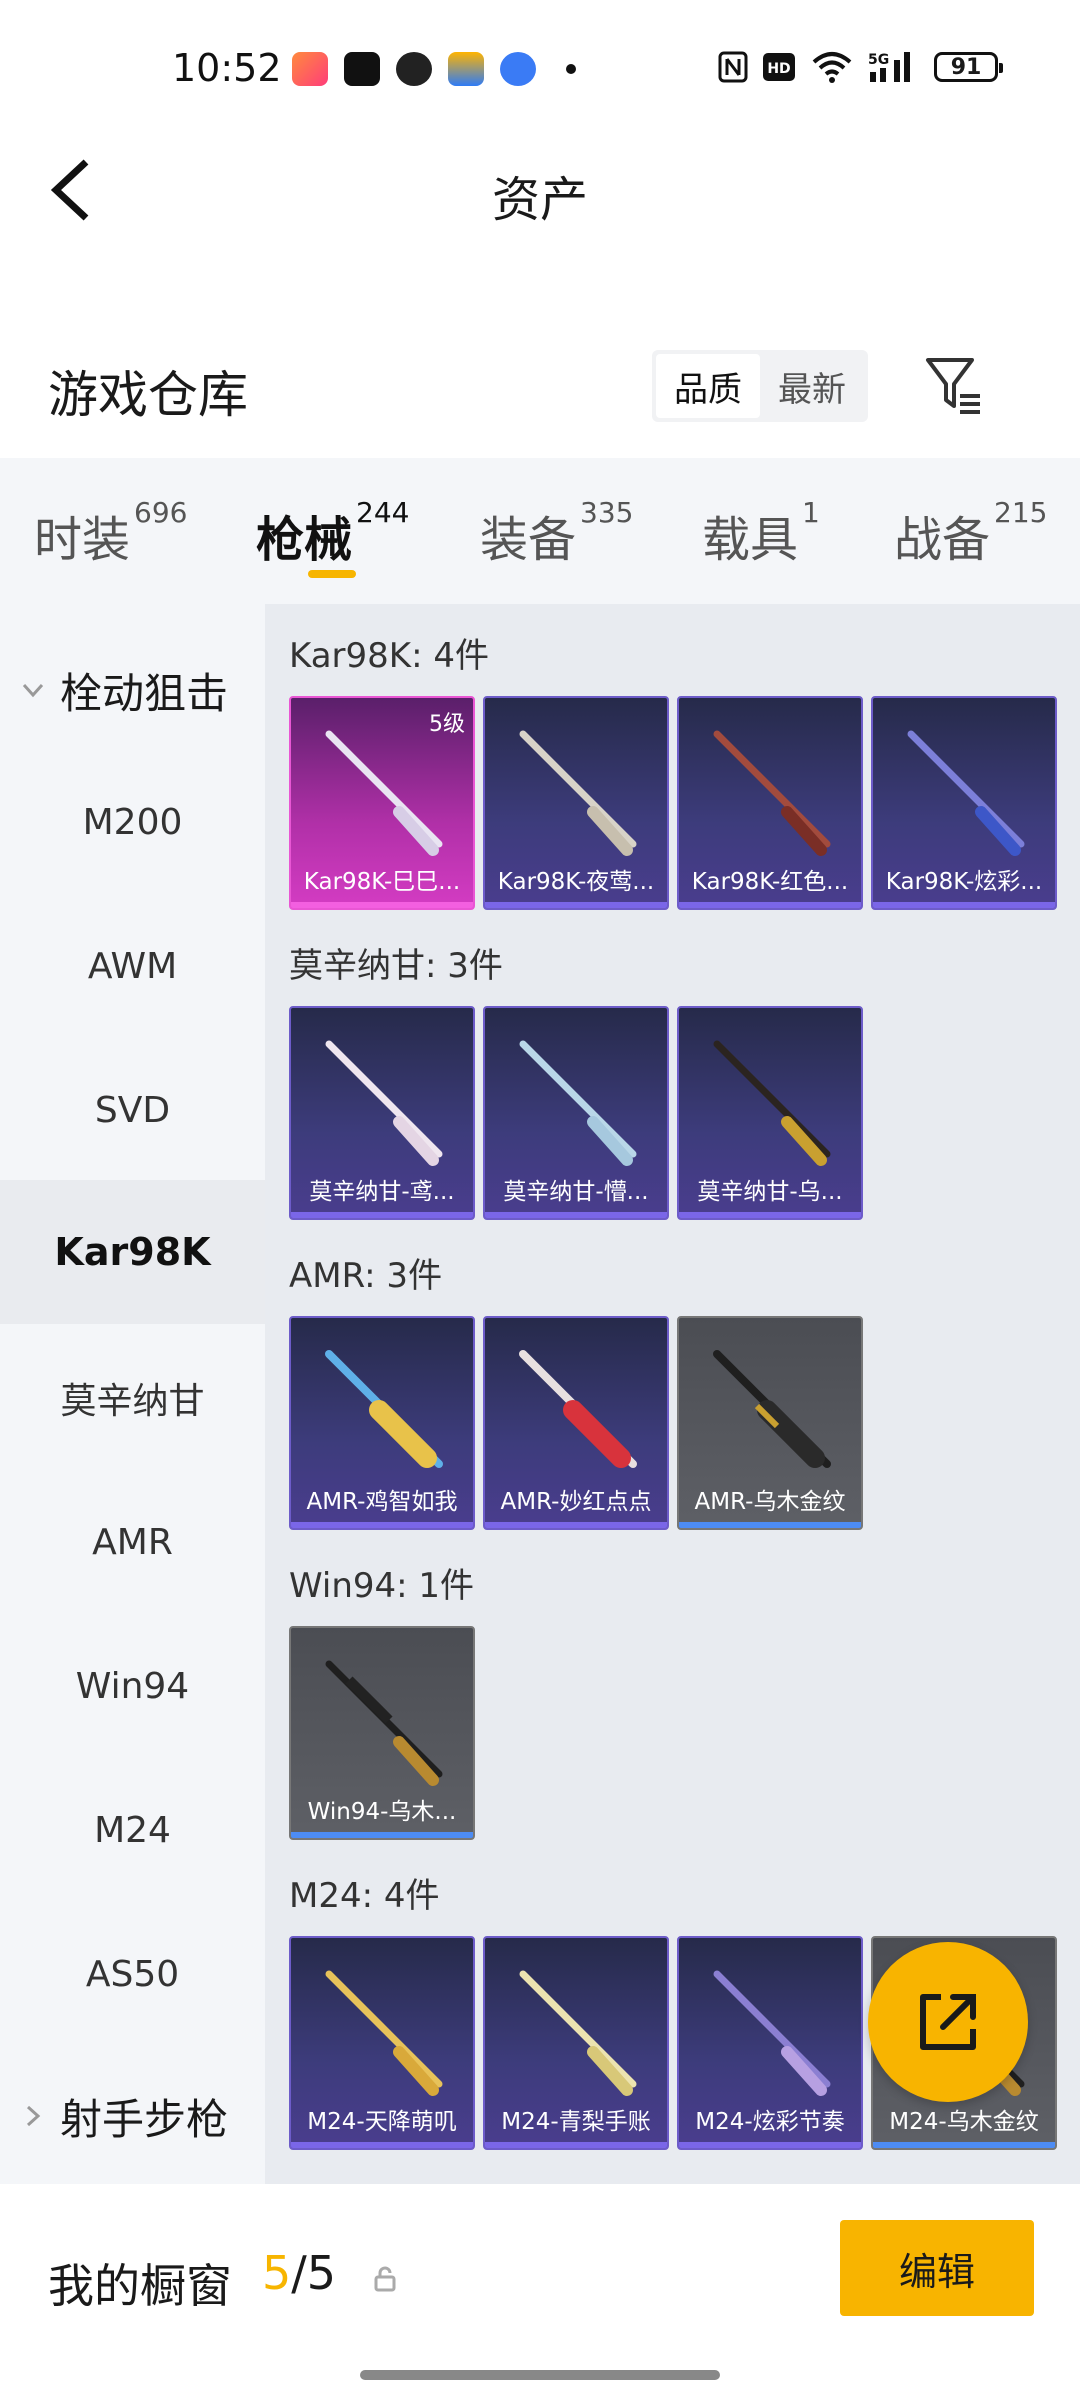 The image size is (1080, 2400). I want to click on status-bar: 10:52 HD 5G 91, so click(540, 70).